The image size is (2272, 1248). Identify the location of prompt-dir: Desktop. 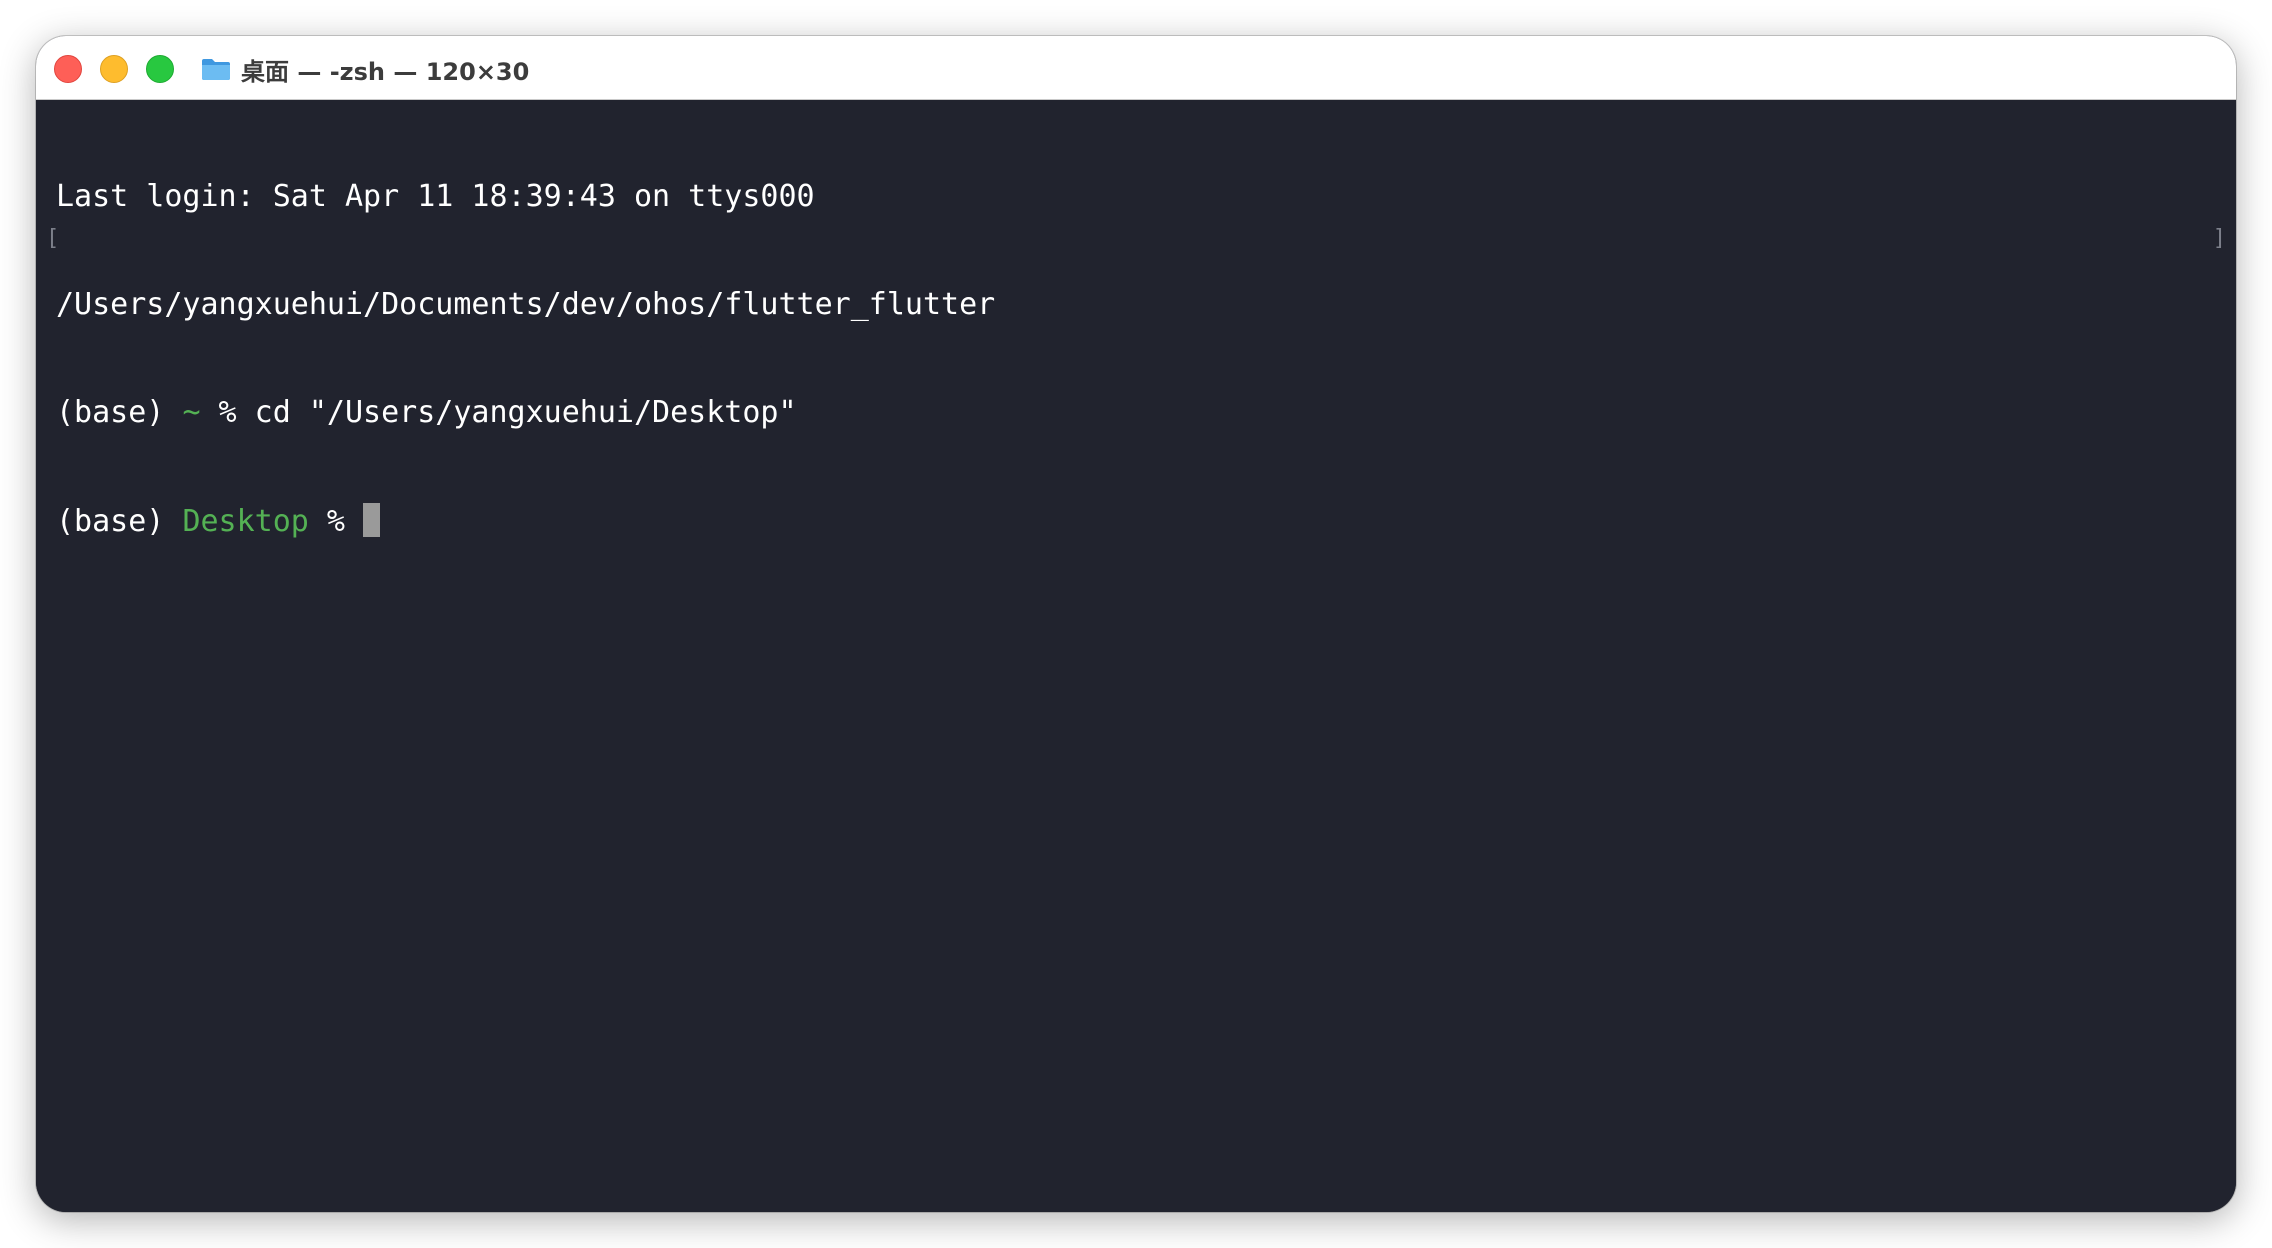
(245, 521).